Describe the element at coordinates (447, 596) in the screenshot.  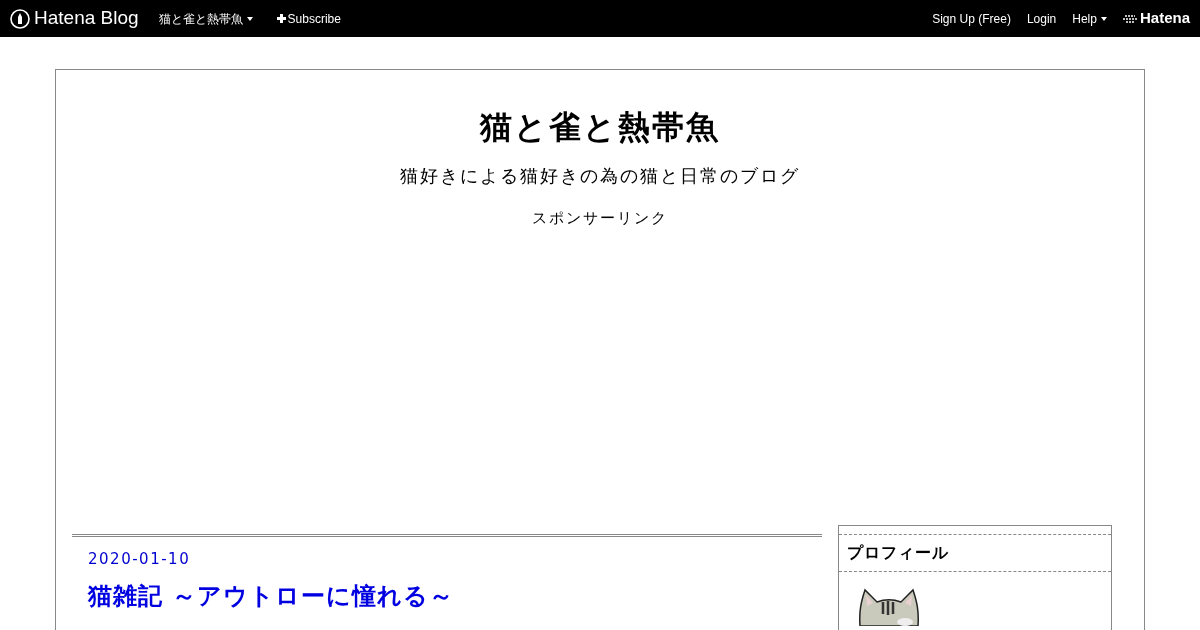
I see `entry-title: 猫雑記 ～アウトローに憧れる～` at that location.